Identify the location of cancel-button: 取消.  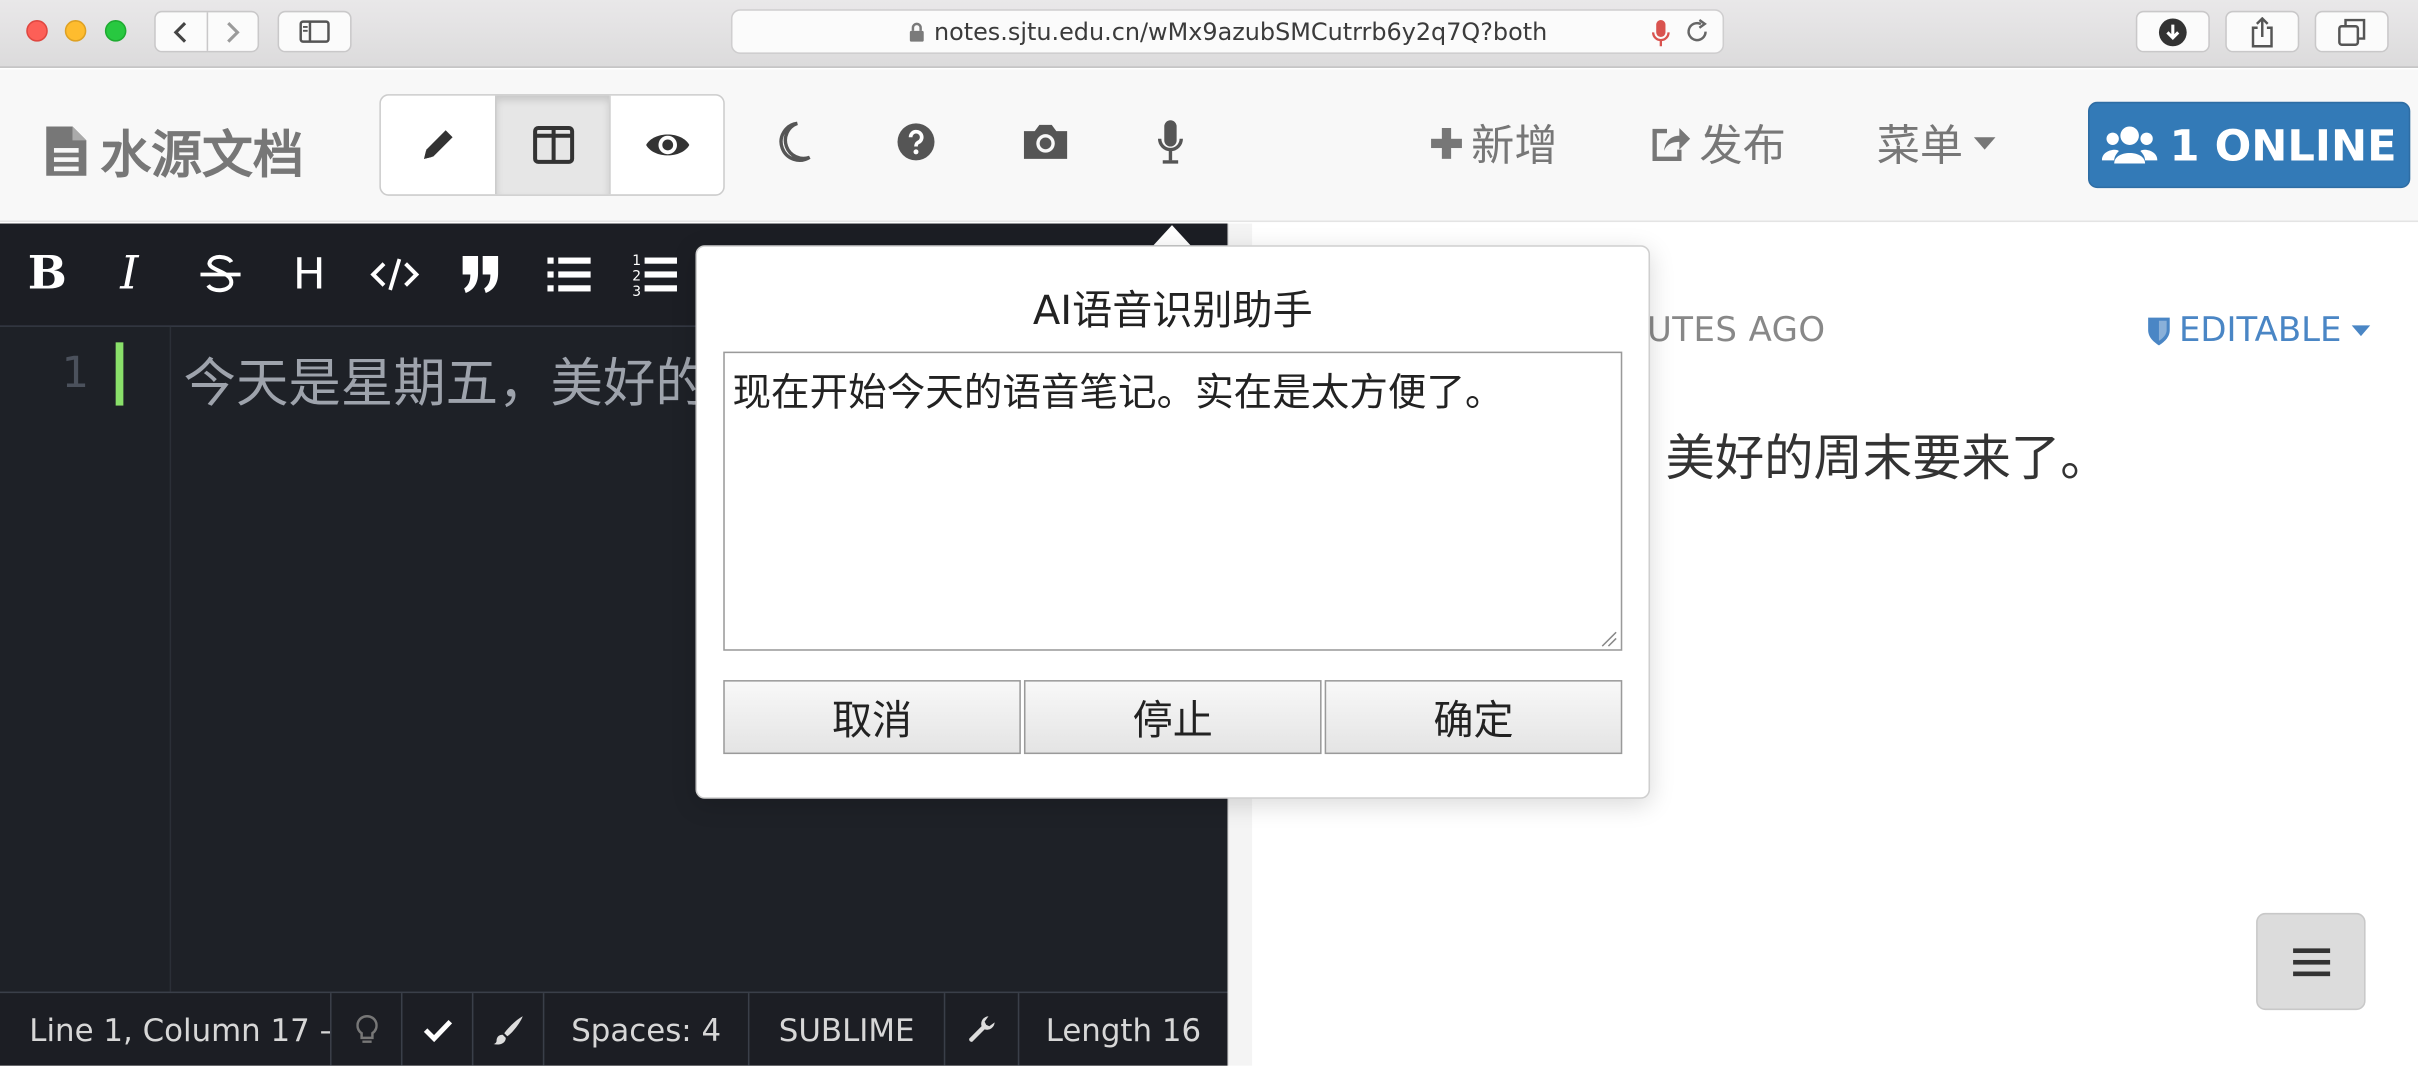
(872, 717).